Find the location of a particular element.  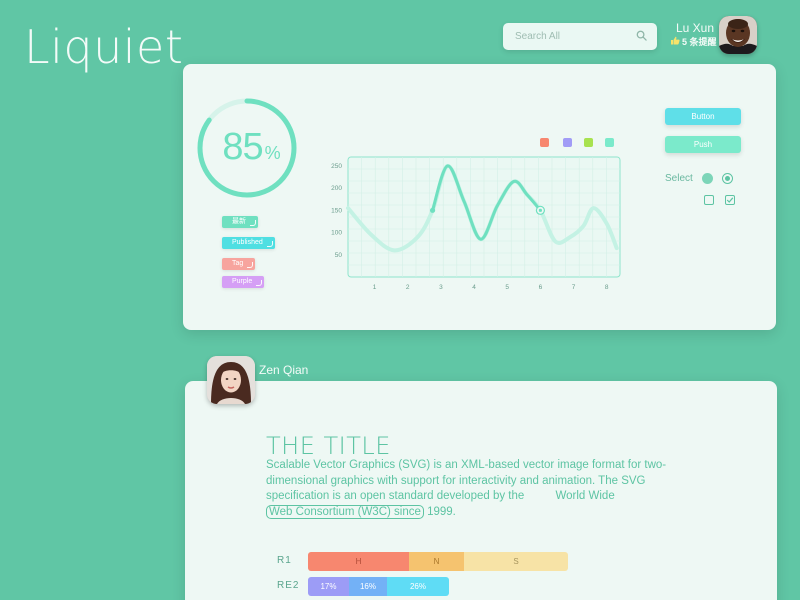

y-tick-label: 250 is located at coordinates (336, 166).